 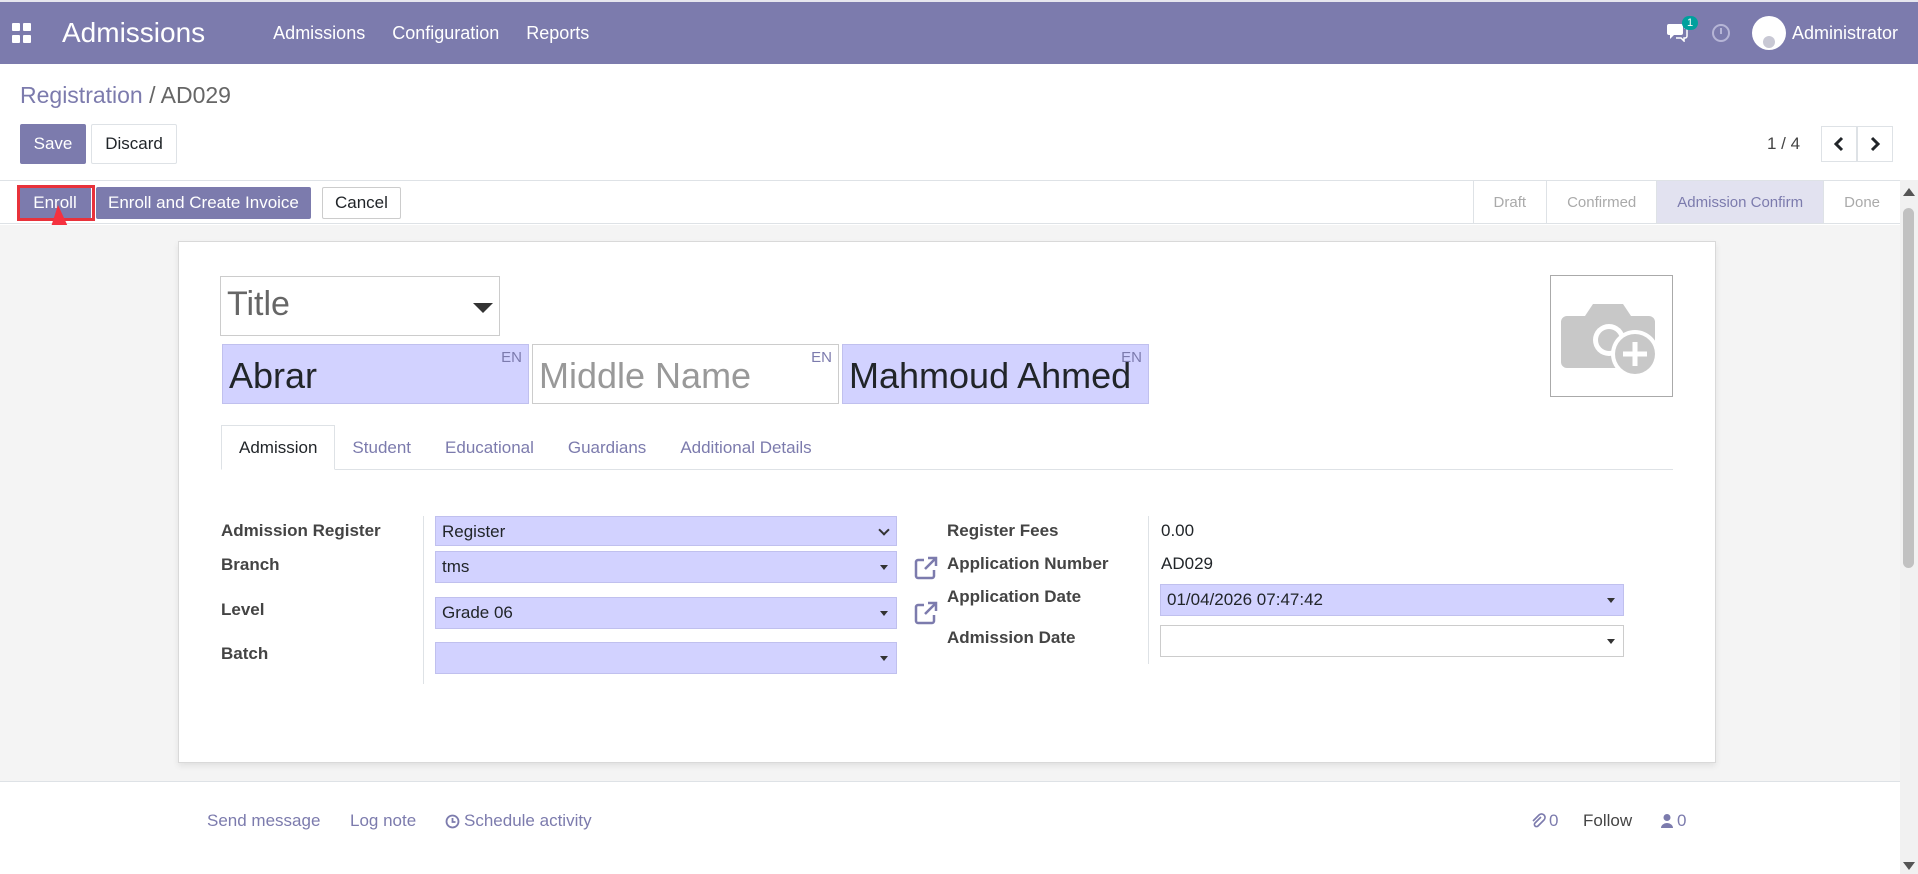 What do you see at coordinates (1554, 820) in the screenshot?
I see `attachments-count: 0` at bounding box center [1554, 820].